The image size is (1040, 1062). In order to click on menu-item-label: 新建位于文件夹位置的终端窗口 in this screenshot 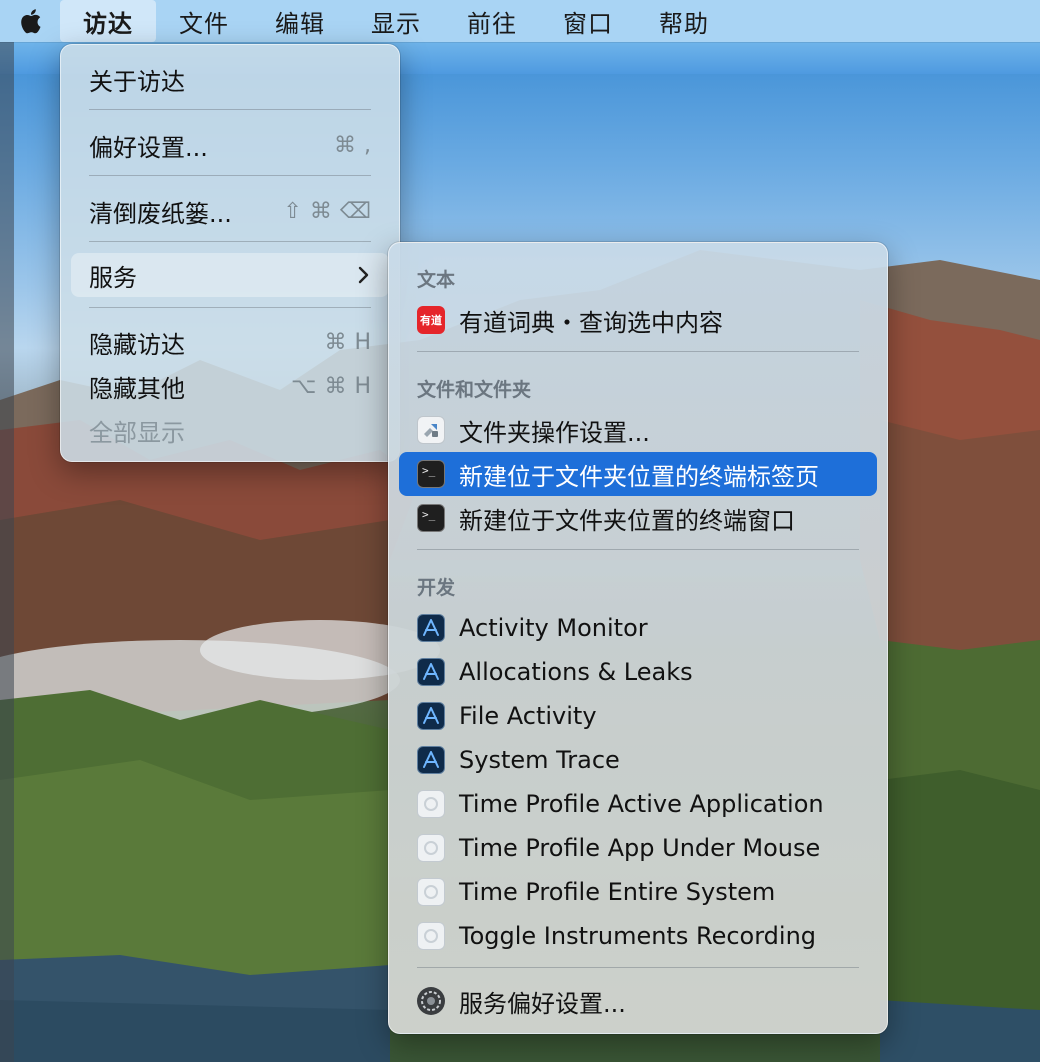, I will do `click(627, 520)`.